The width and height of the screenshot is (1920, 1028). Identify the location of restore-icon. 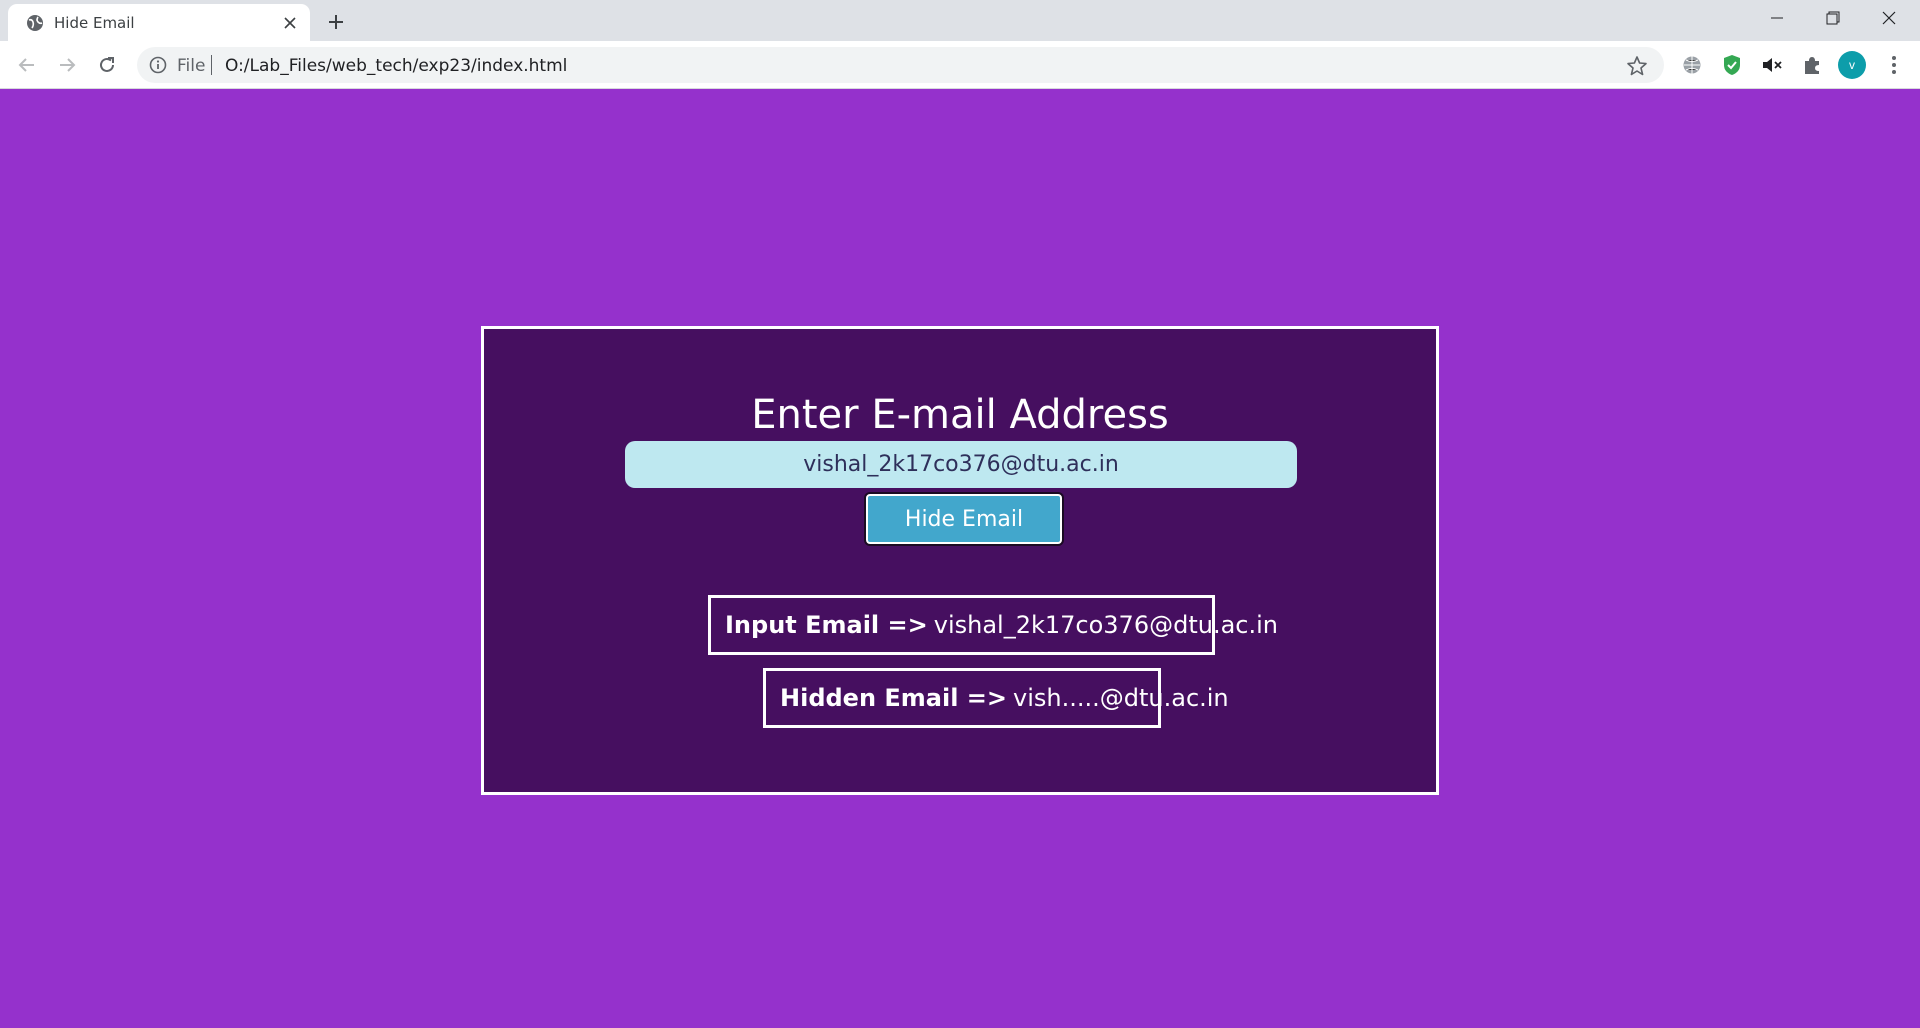
(1833, 18).